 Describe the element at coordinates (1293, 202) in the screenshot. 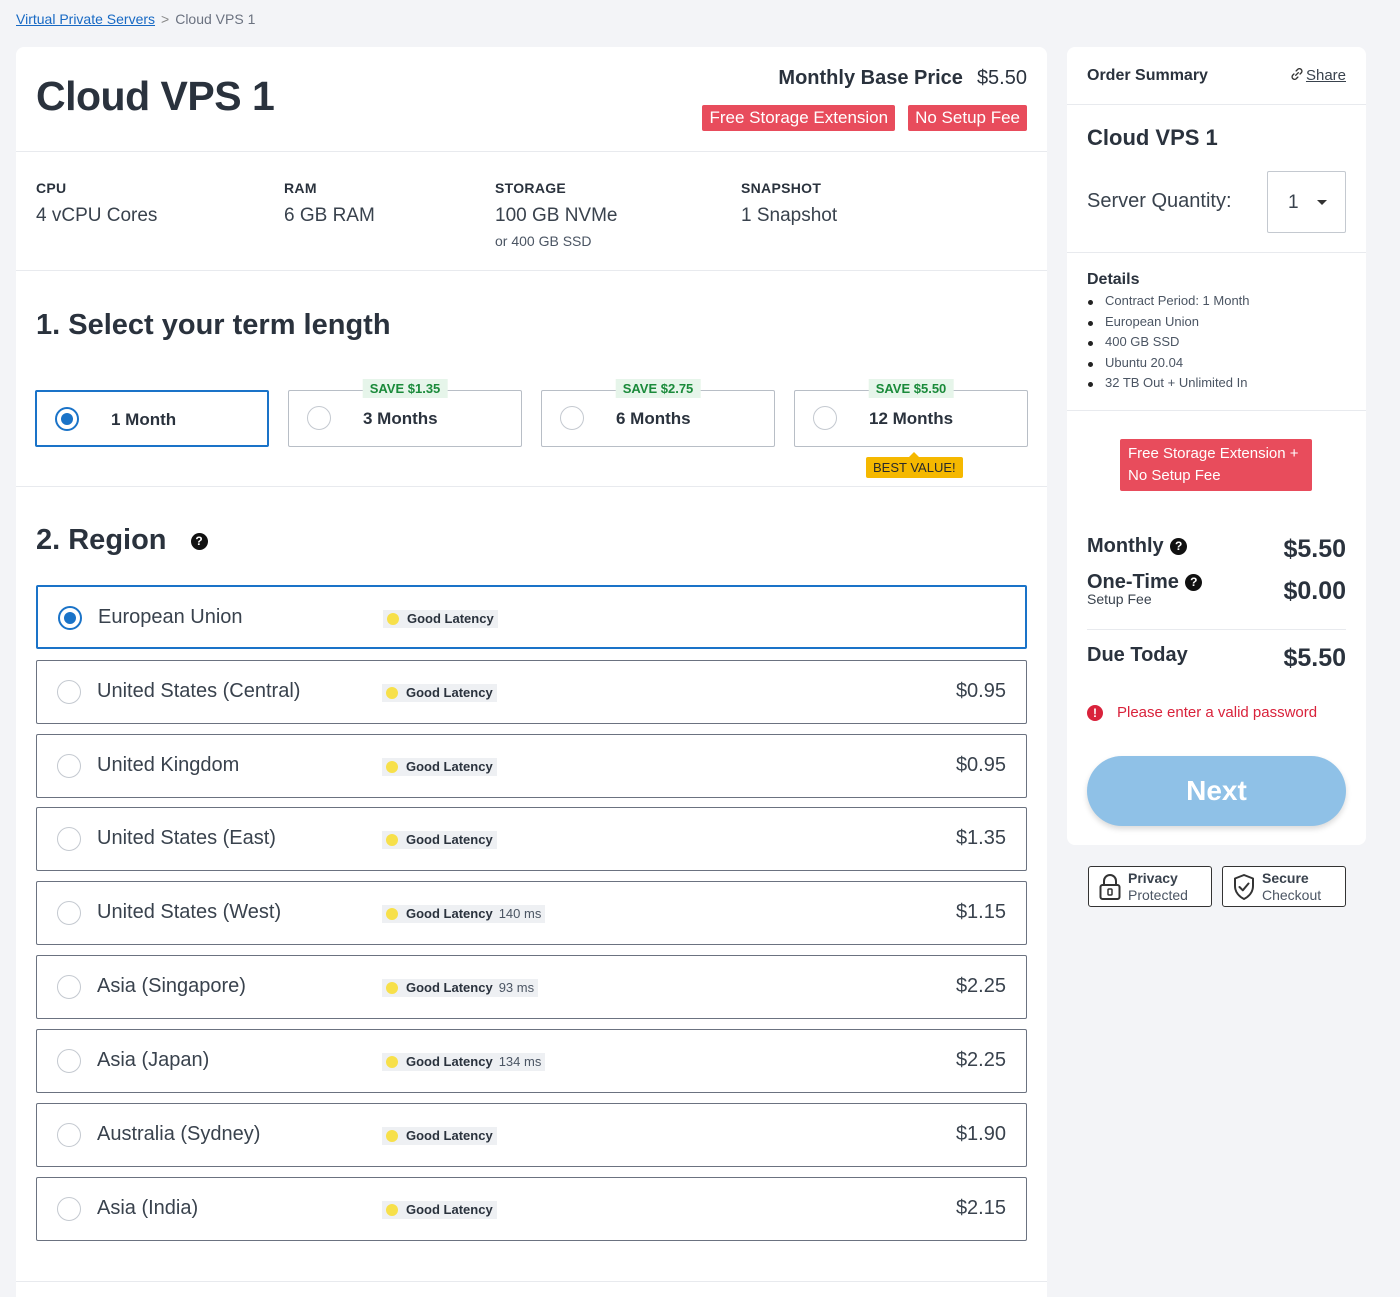

I see `quantity-value: 1` at that location.